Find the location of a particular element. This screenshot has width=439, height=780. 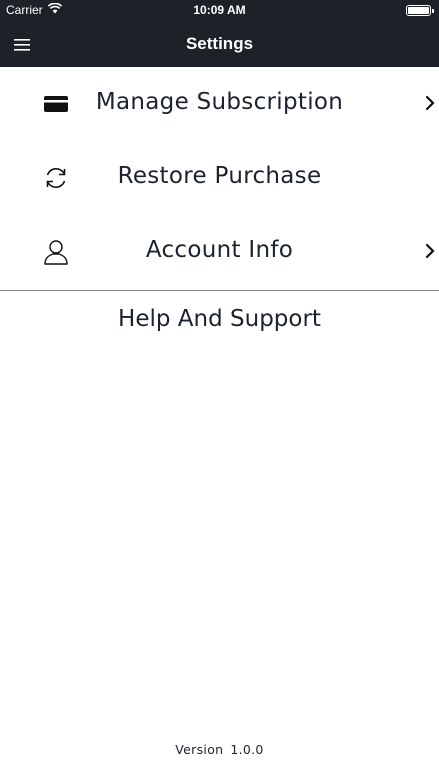

restore-purchase-row: Restore Purchase is located at coordinates (219, 178).